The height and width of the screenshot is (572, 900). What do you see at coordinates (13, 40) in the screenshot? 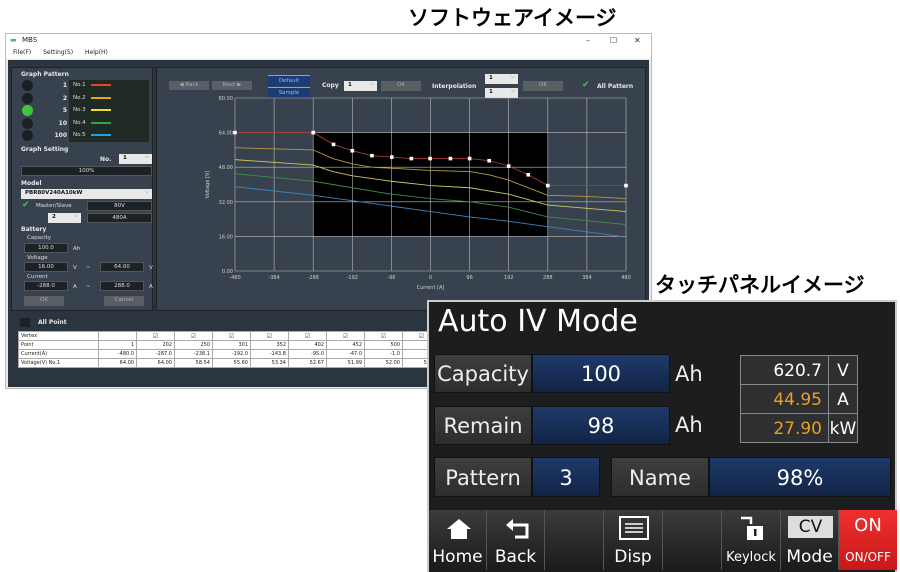
I see `app-icon: ▬` at bounding box center [13, 40].